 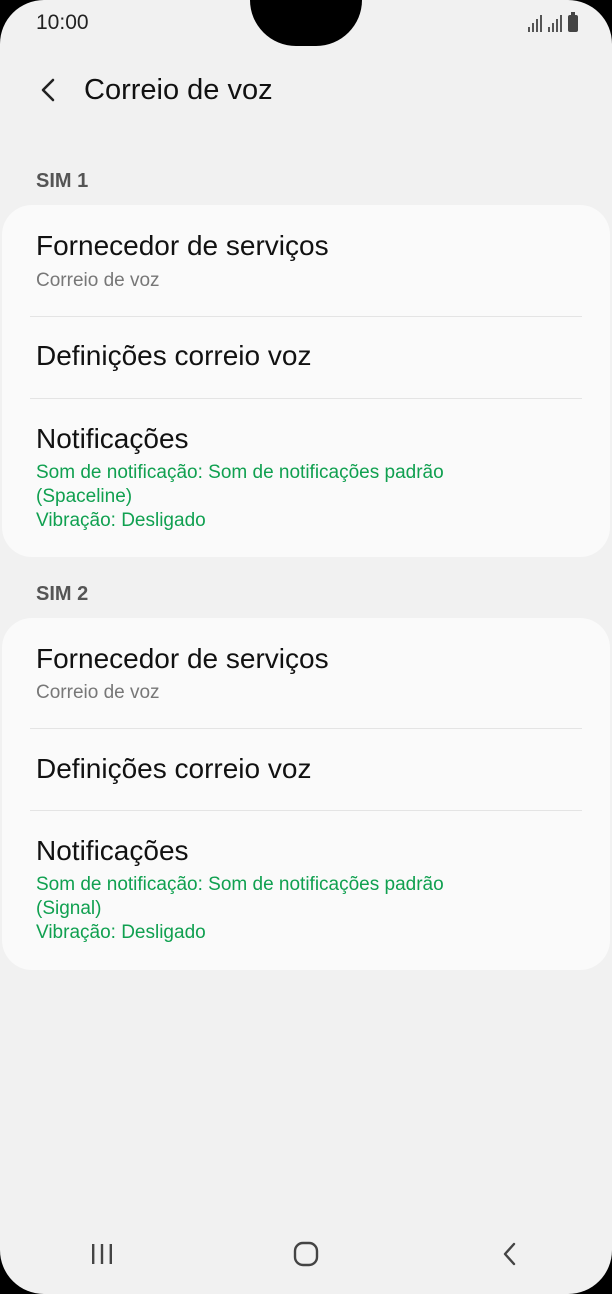 I want to click on recent-apps-icon, so click(x=102, y=1254).